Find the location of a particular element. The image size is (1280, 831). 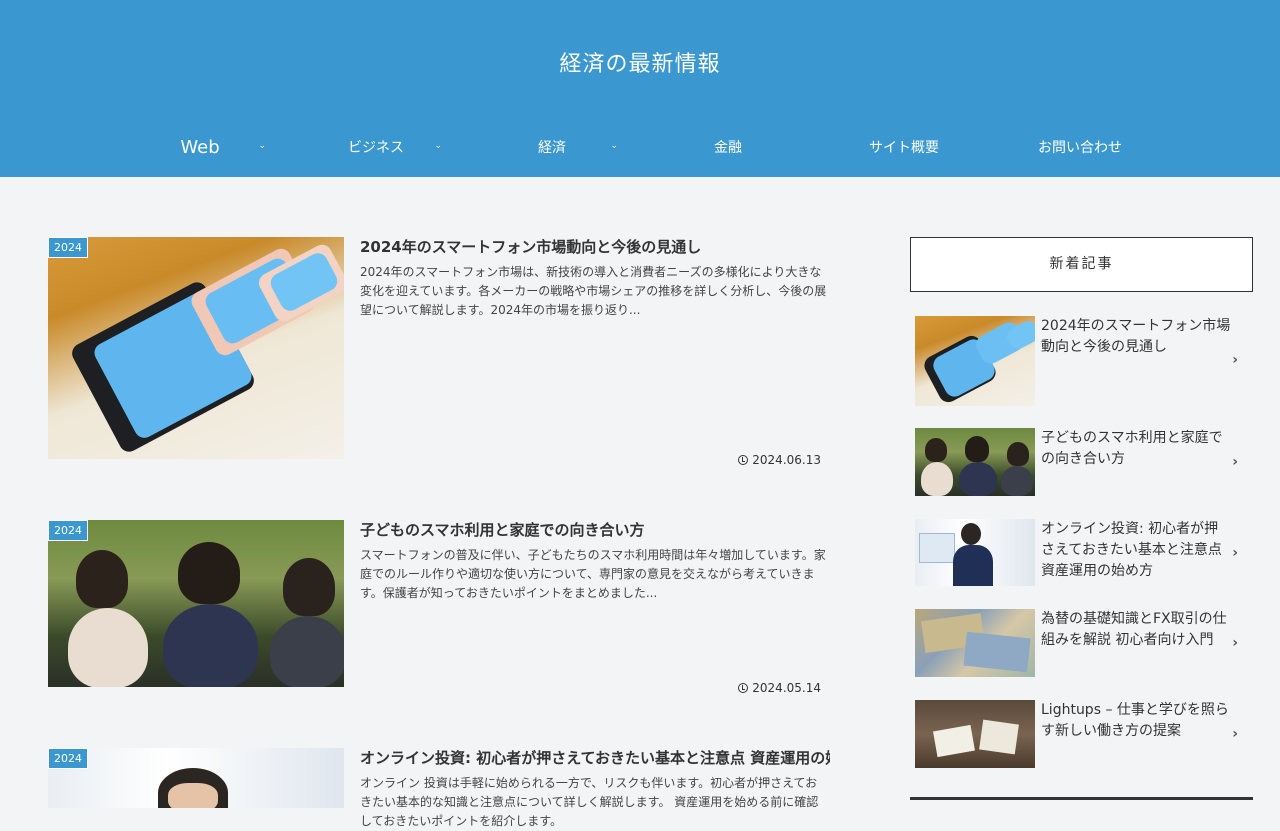

sidebar-article: オンライン投資: 初心者が押さえておきたい基本と注意点 資産運用の始め方 › is located at coordinates (1081, 552).